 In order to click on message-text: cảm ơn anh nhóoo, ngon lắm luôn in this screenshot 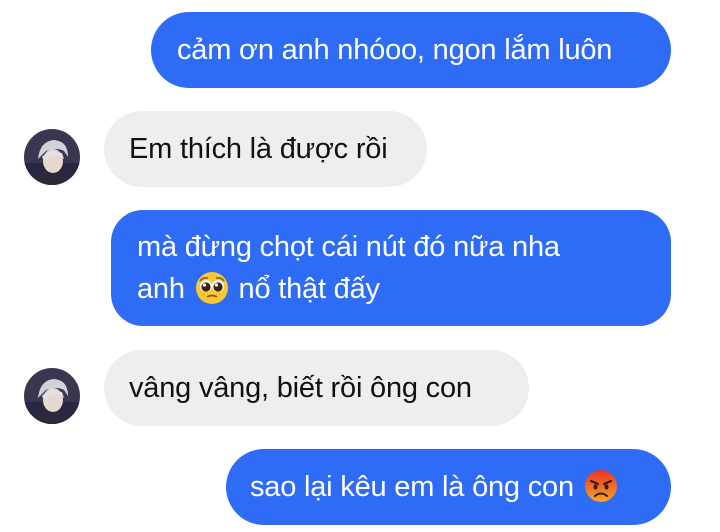, I will do `click(395, 50)`.